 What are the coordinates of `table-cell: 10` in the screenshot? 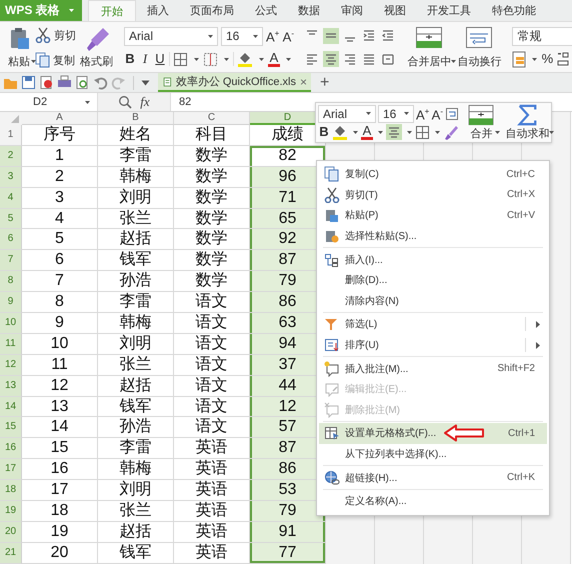 It's located at (60, 344).